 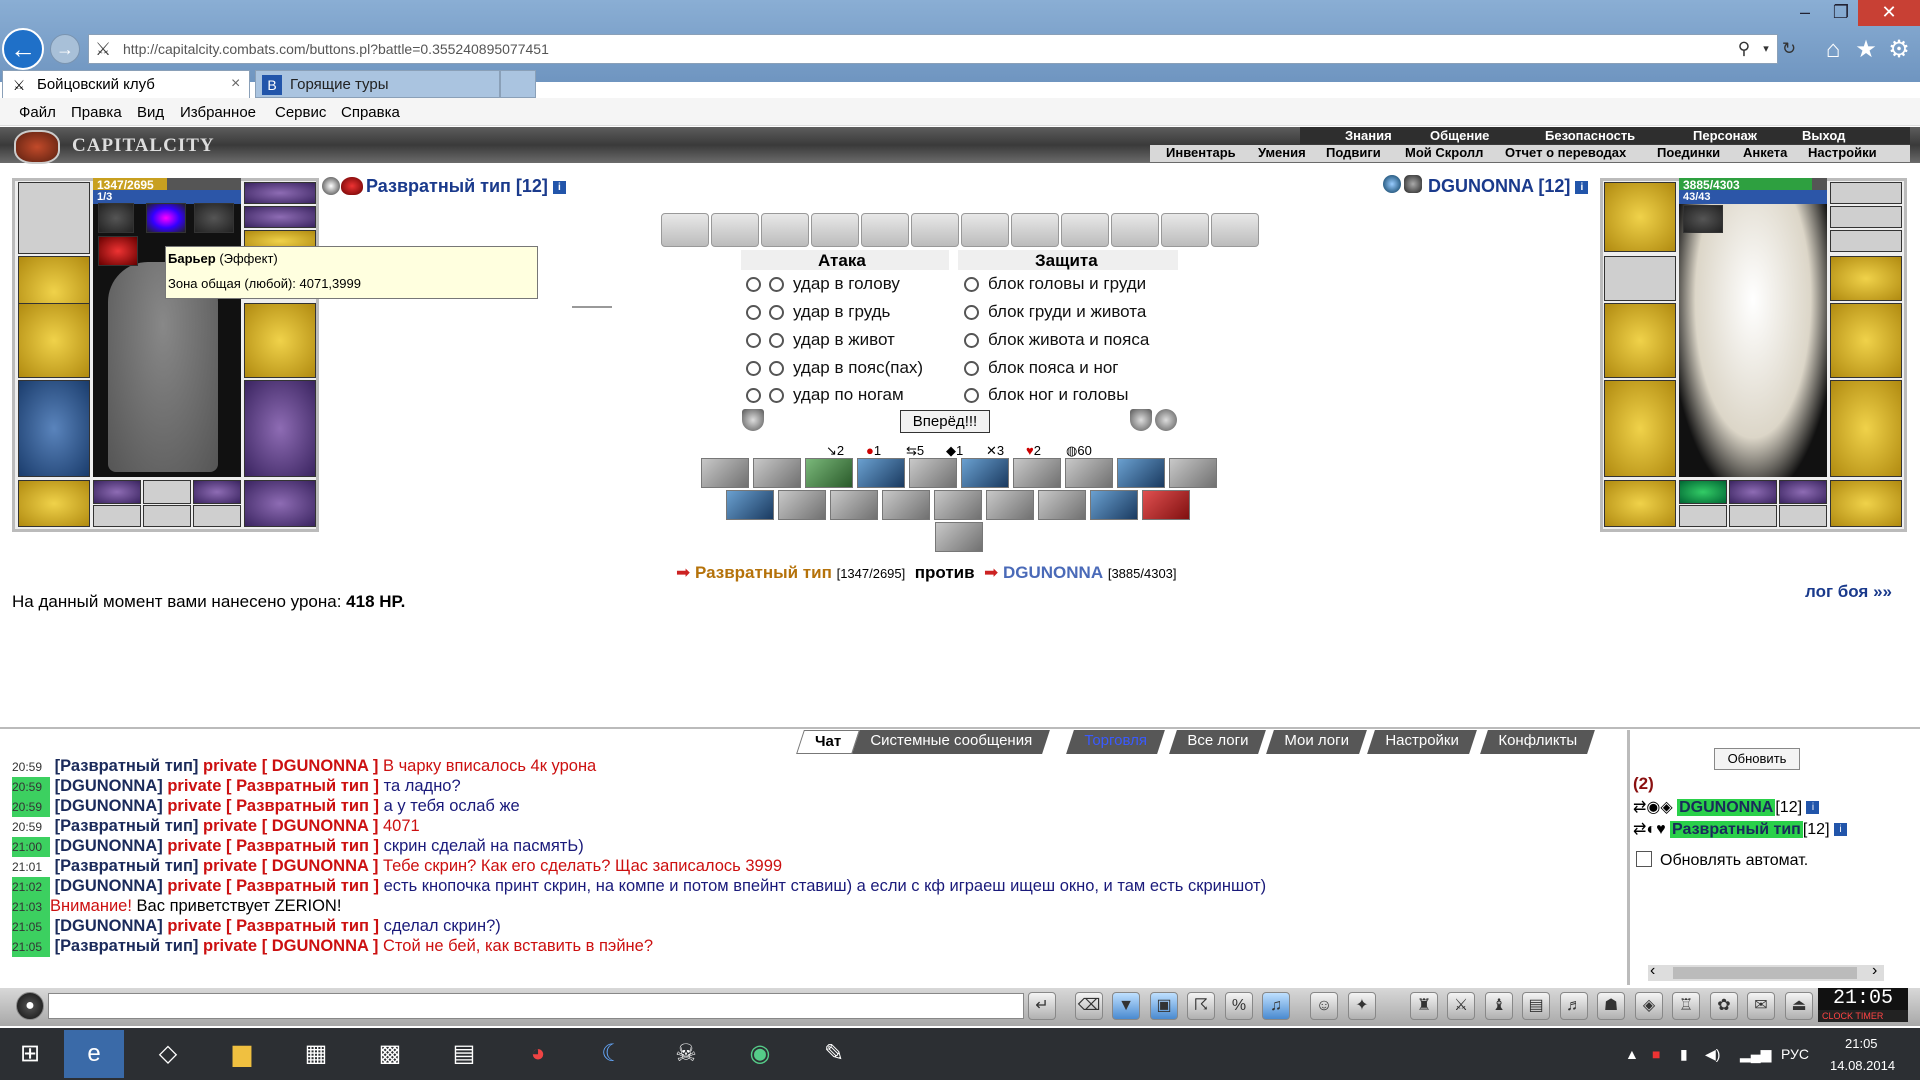 What do you see at coordinates (1461, 1006) in the screenshot?
I see `sword-icon: ⚔` at bounding box center [1461, 1006].